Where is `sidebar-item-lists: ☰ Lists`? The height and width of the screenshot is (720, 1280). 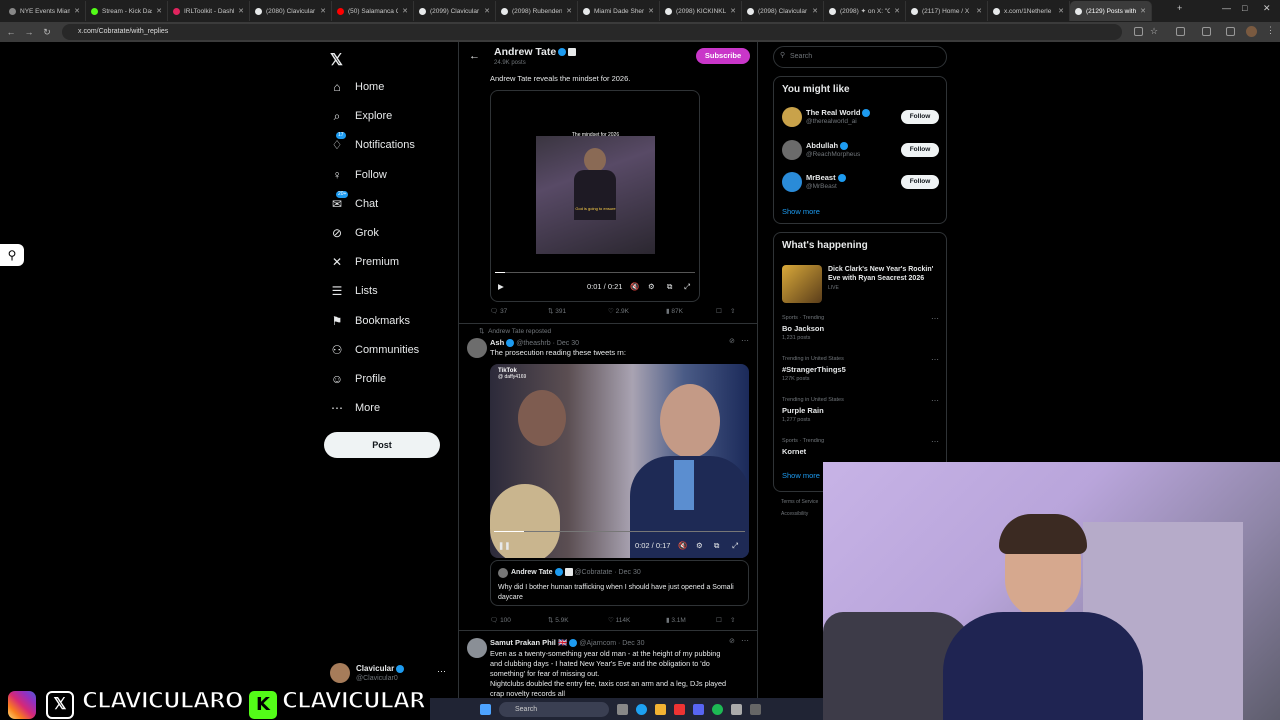 sidebar-item-lists: ☰ Lists is located at coordinates (354, 291).